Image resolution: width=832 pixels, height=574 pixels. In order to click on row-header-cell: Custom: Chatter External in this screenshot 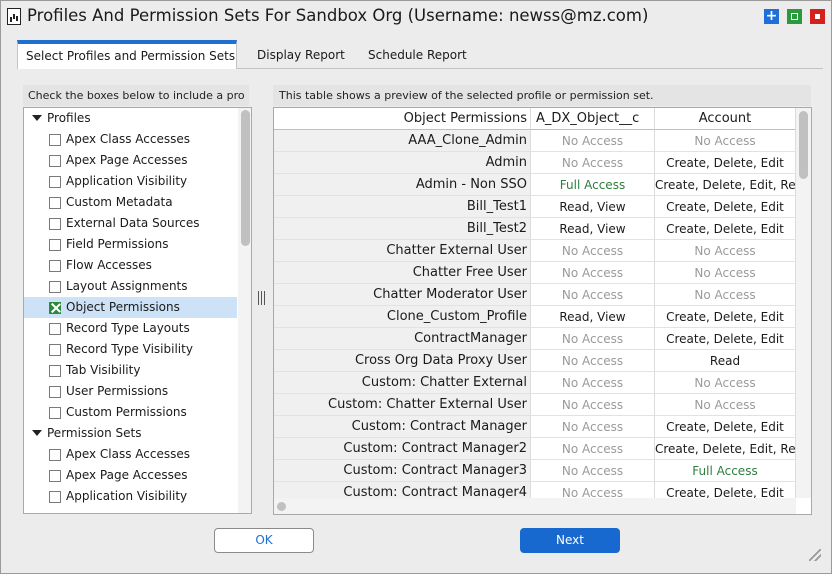, I will do `click(402, 383)`.